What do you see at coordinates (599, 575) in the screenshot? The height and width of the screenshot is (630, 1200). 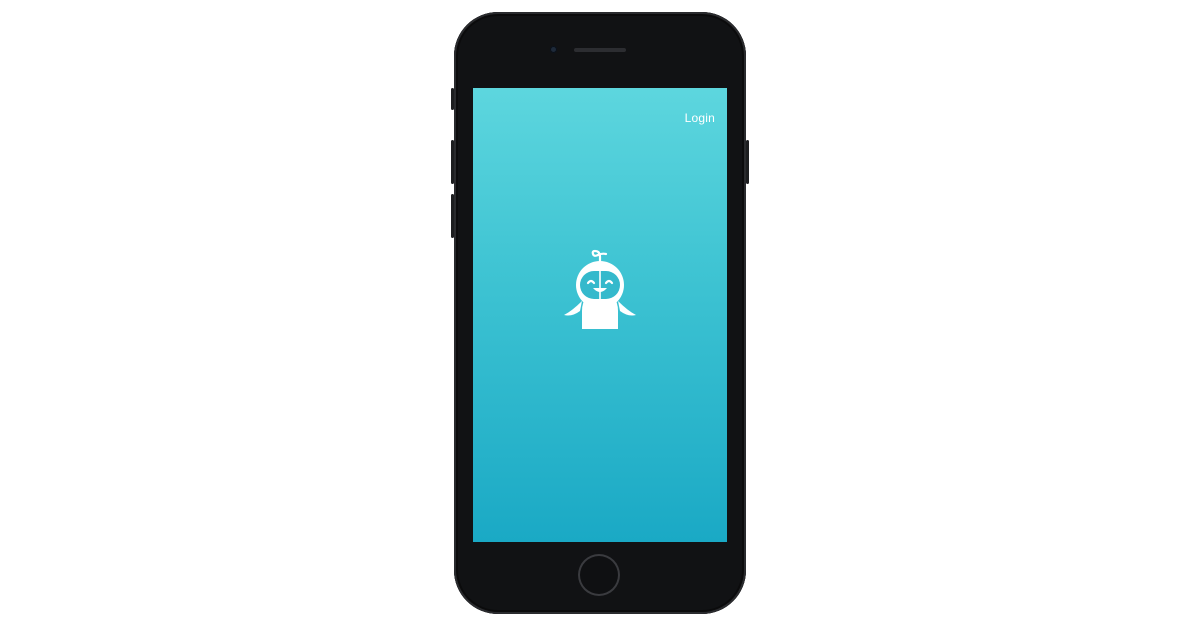 I see `home-button` at bounding box center [599, 575].